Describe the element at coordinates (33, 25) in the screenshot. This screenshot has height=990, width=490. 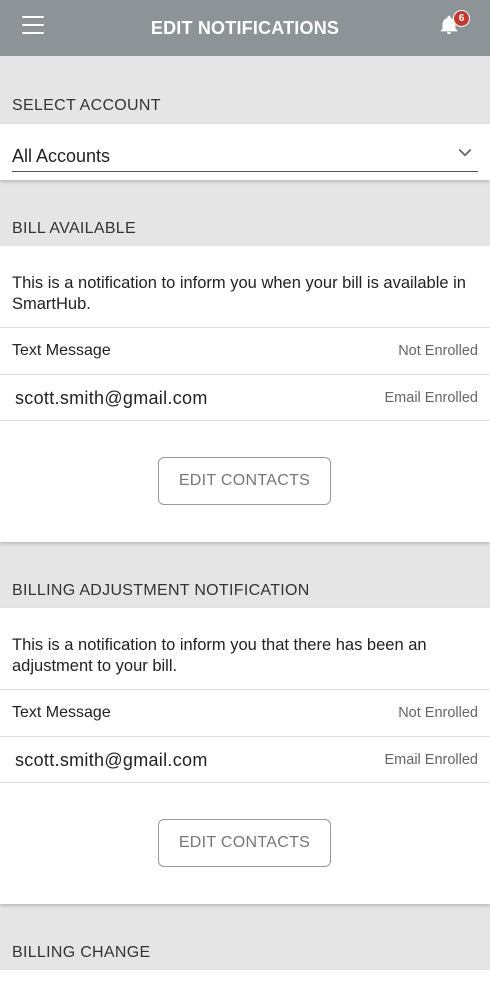
I see `hamburger-menu-icon` at that location.